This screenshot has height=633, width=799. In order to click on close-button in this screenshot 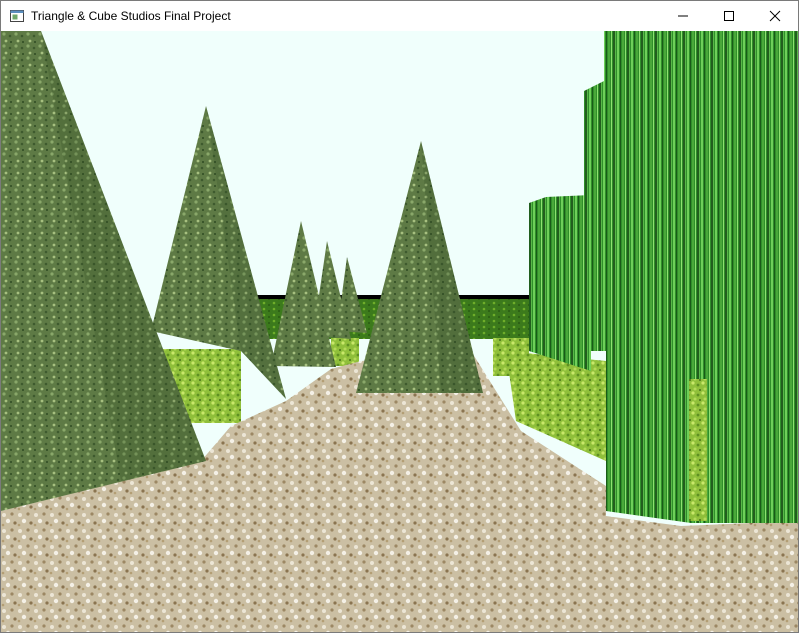, I will do `click(775, 16)`.